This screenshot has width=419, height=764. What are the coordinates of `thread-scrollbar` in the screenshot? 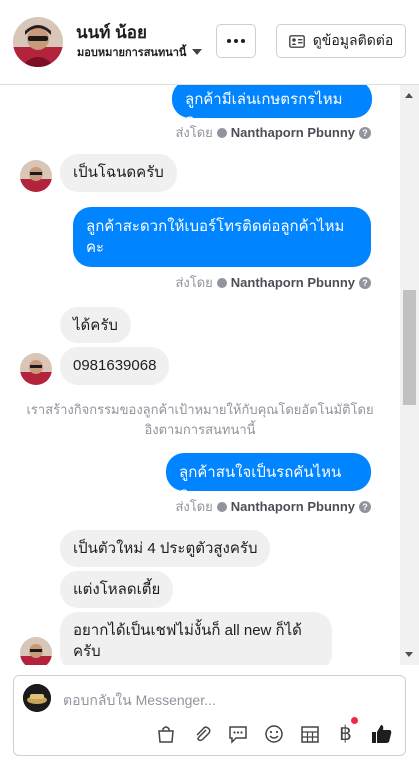 It's located at (409, 375).